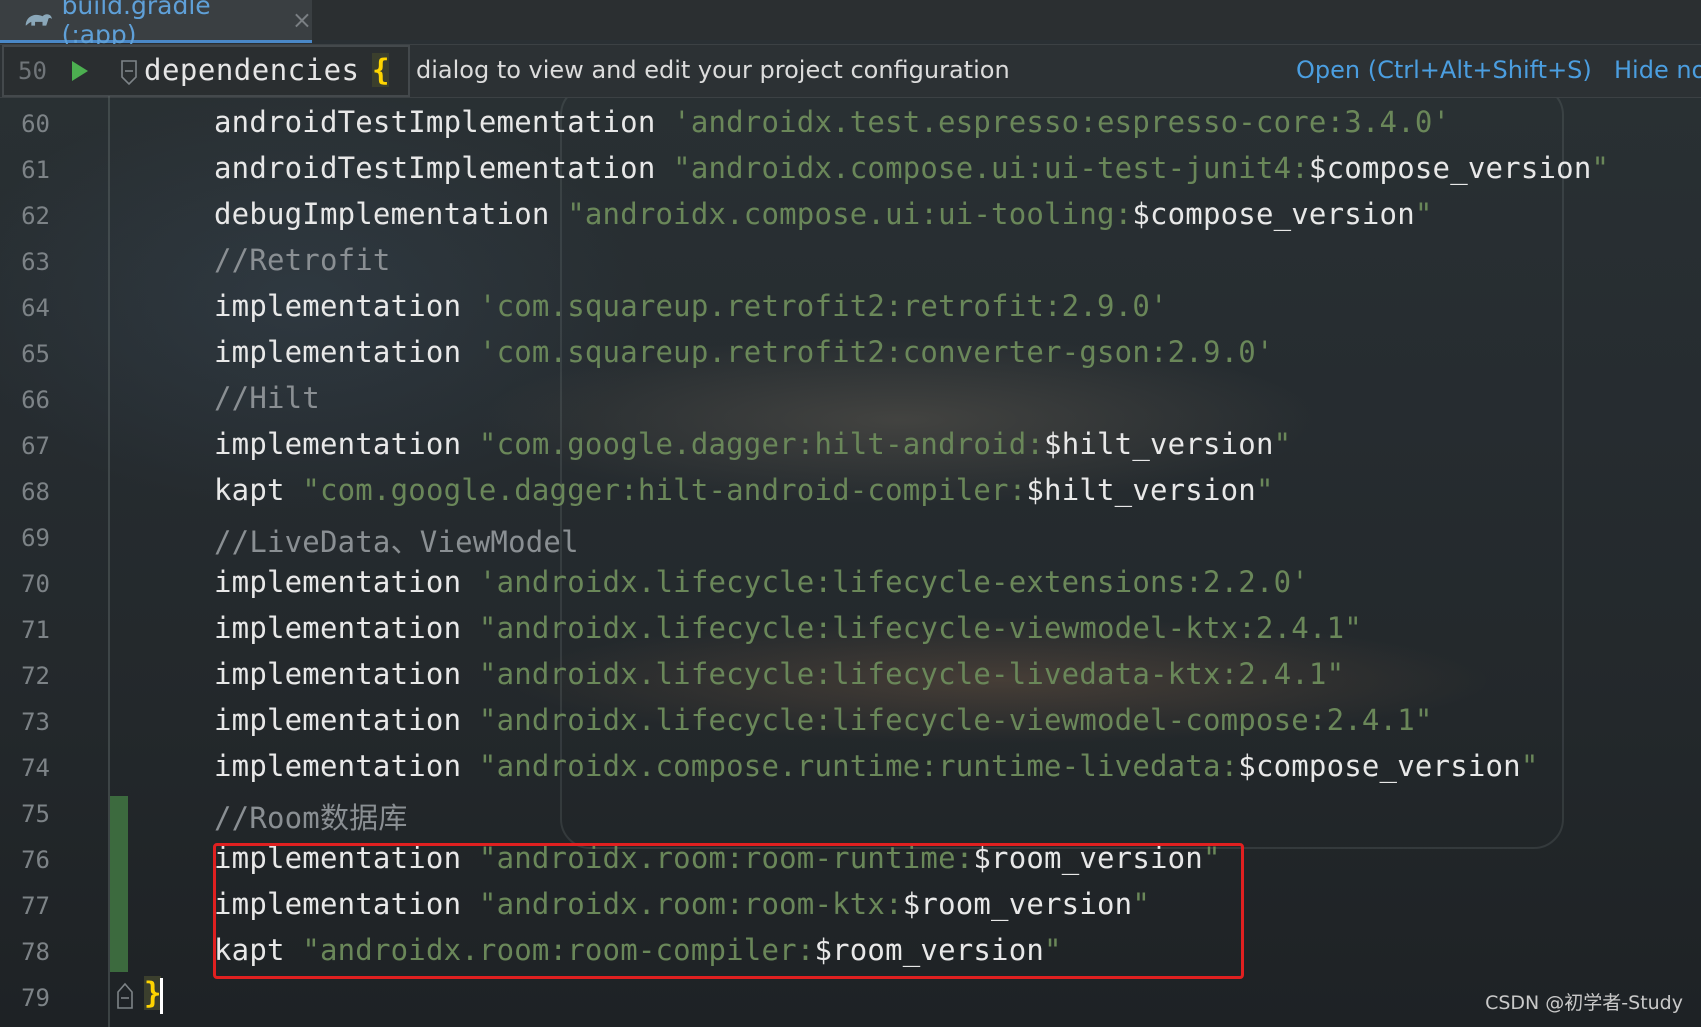 The image size is (1701, 1027). Describe the element at coordinates (35, 906) in the screenshot. I see `line-number: 77` at that location.